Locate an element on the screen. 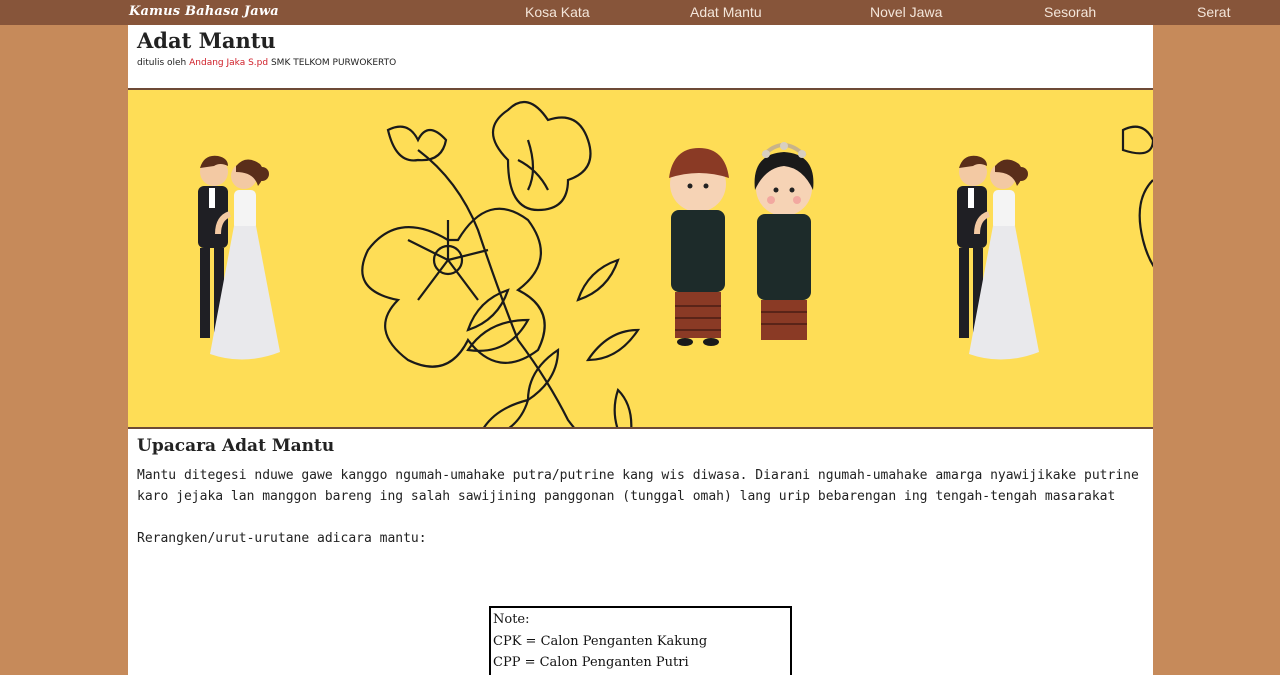 Image resolution: width=1280 pixels, height=675 pixels. page-title: Adat Mantu is located at coordinates (206, 40).